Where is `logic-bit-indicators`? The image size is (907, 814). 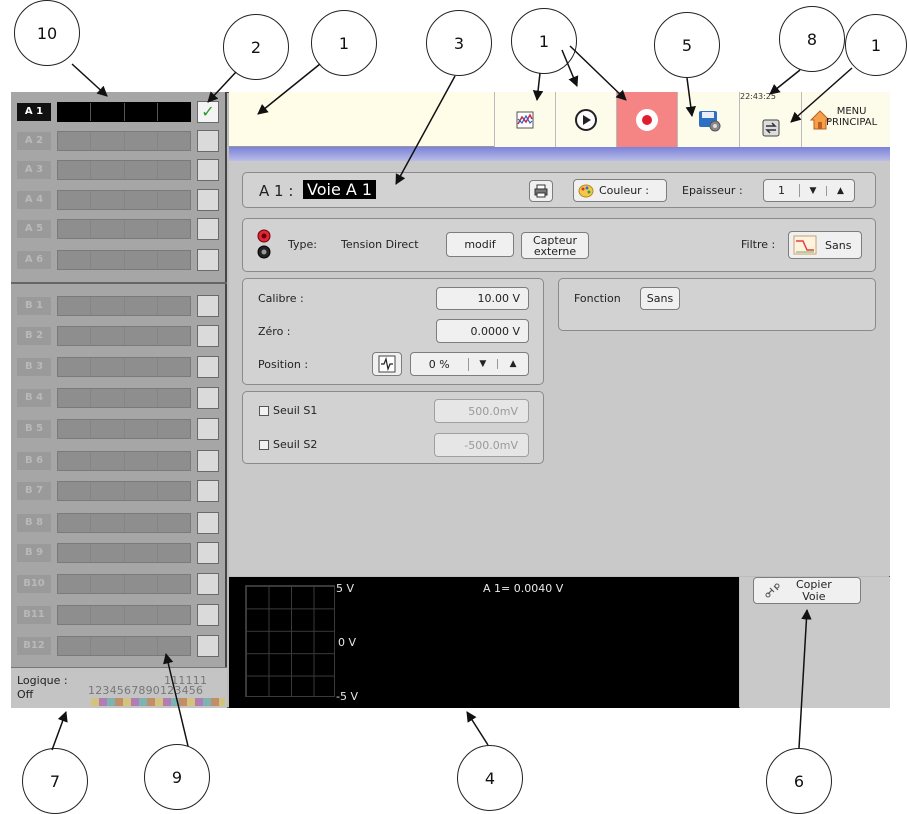 logic-bit-indicators is located at coordinates (158, 702).